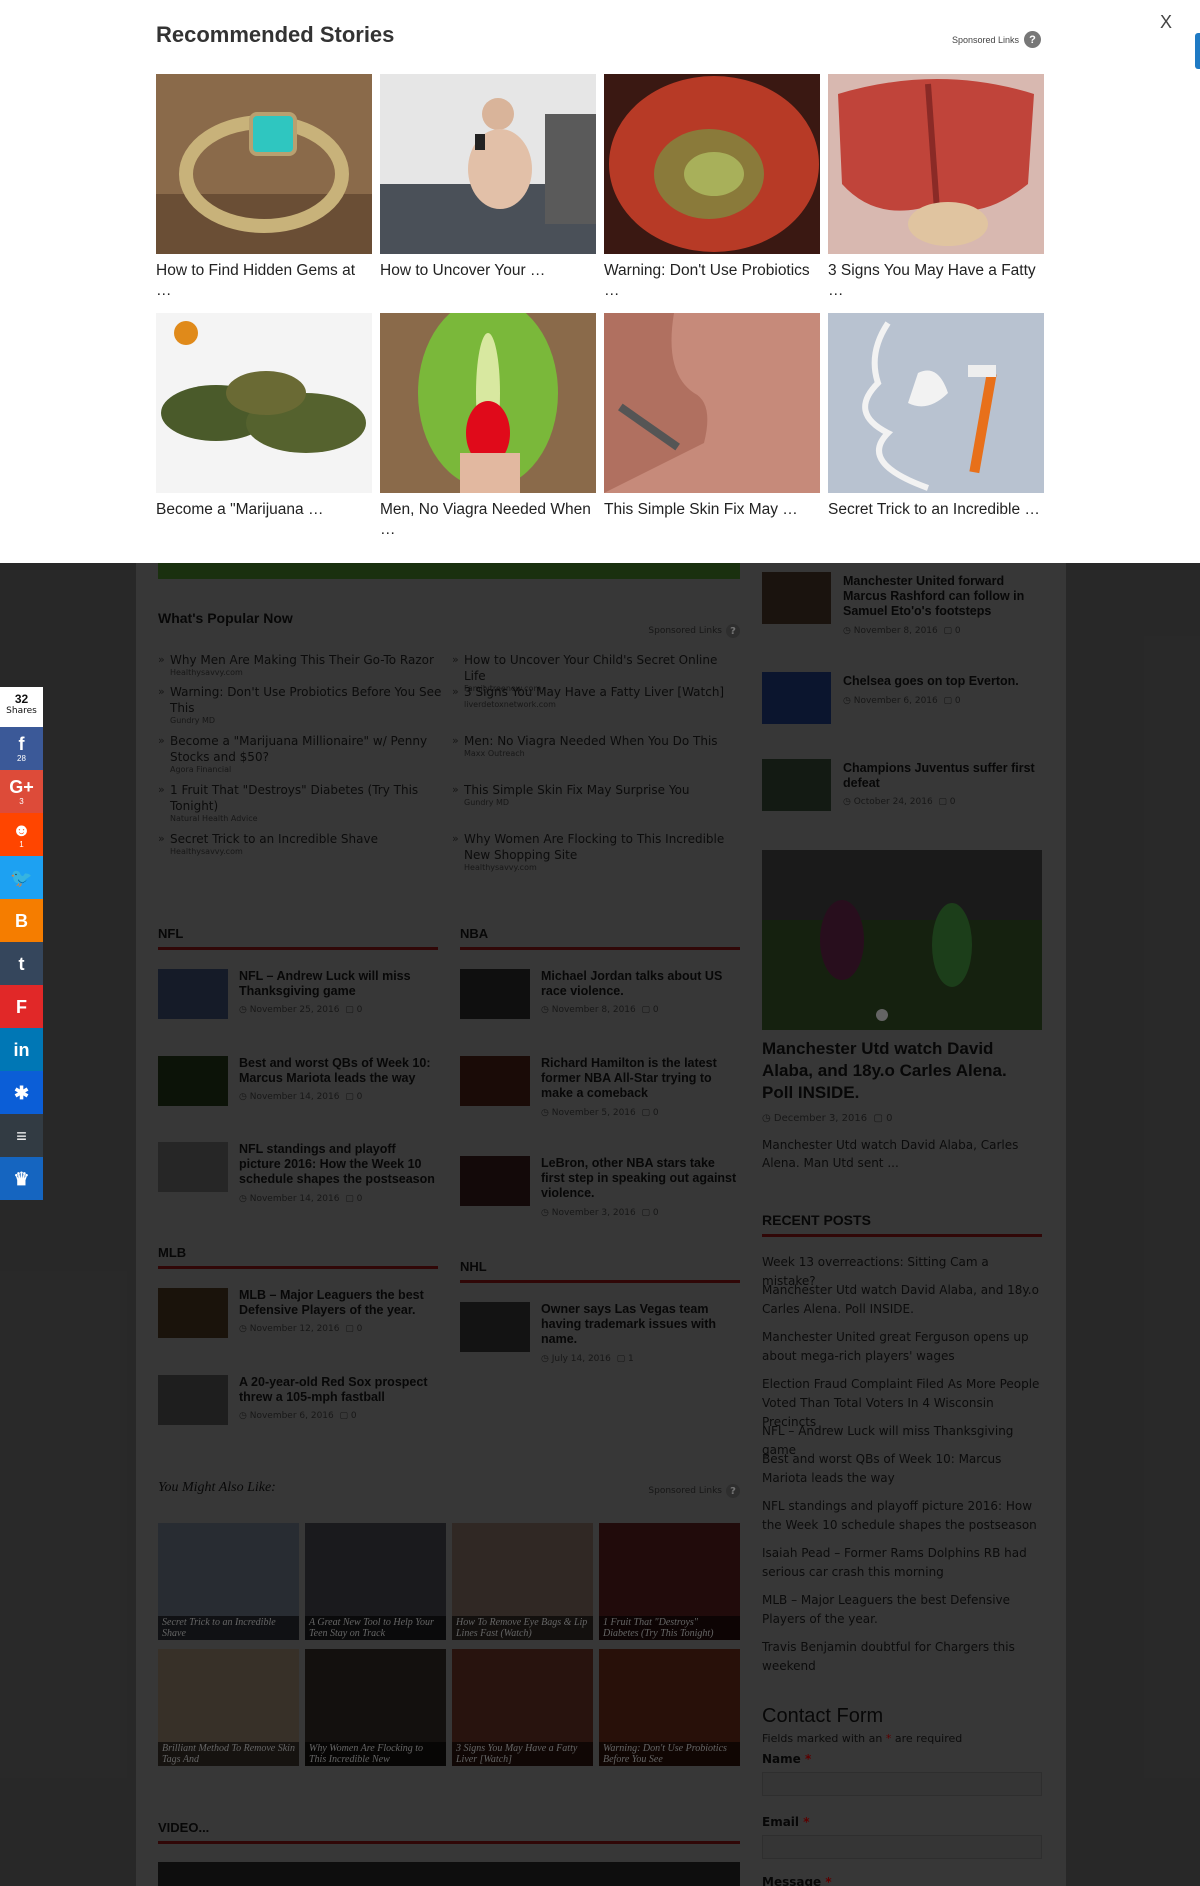 The width and height of the screenshot is (1200, 1886). Describe the element at coordinates (298, 1416) in the screenshot. I see `post-meta: ◷ November 6, 2016 ▢ 0` at that location.